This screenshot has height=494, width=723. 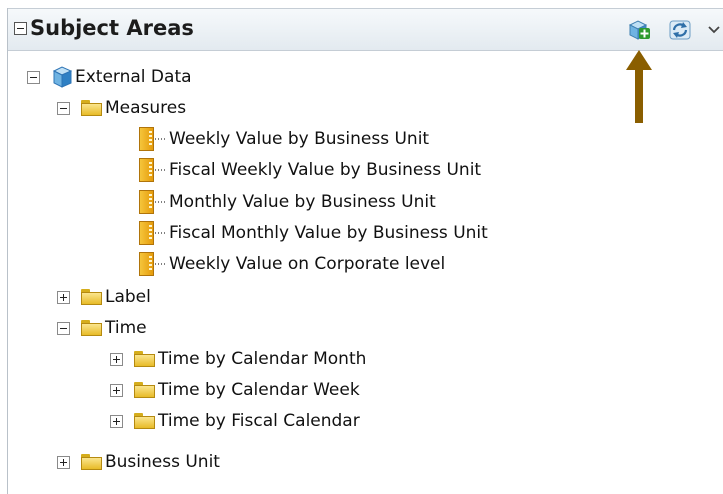 I want to click on tree-node-business-unit: Business Unit, so click(x=138, y=462).